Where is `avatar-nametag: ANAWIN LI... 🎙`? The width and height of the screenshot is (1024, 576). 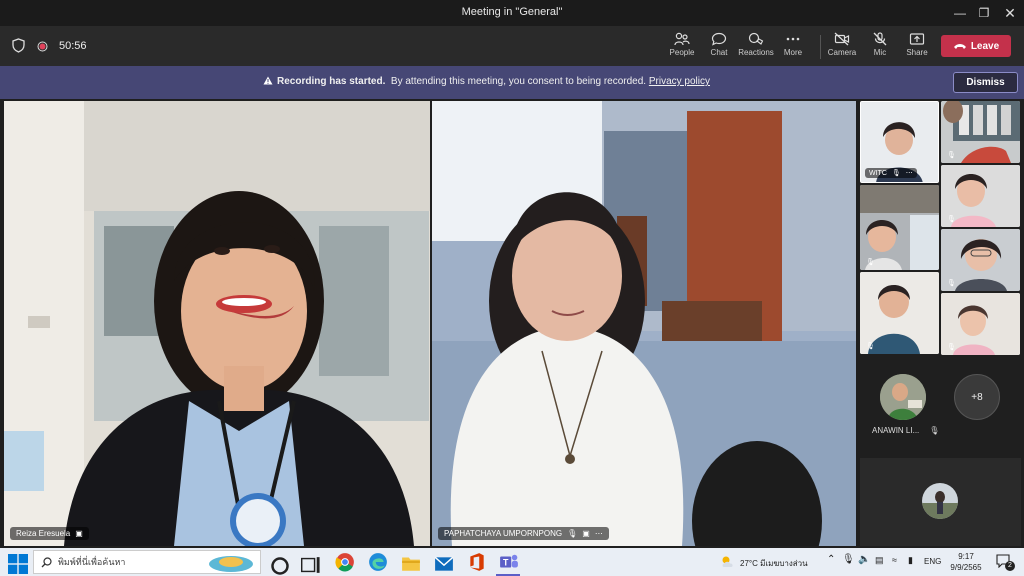
avatar-nametag: ANAWIN LI... 🎙 is located at coordinates (905, 430).